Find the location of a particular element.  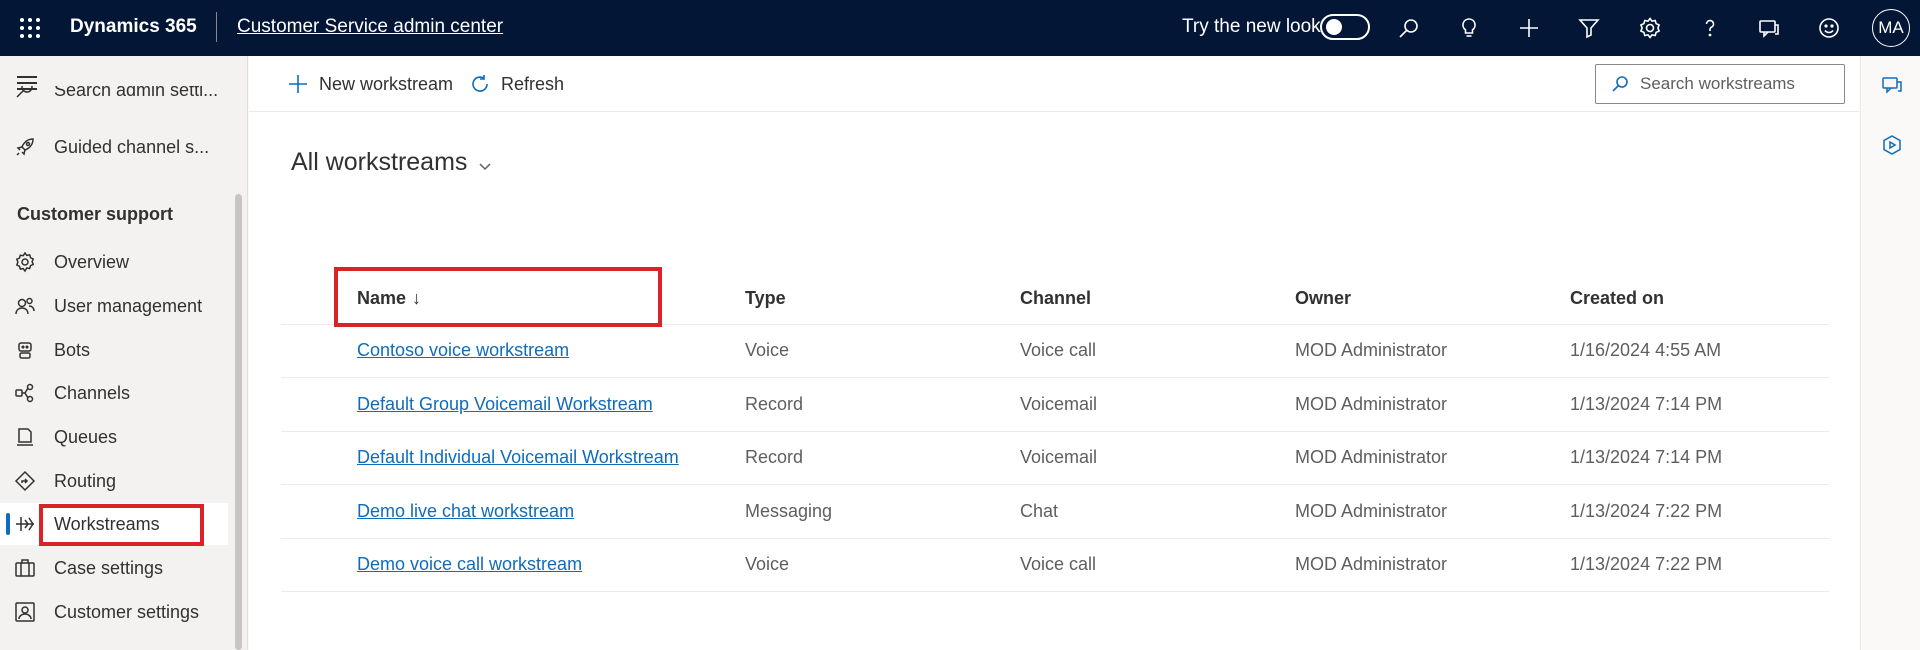

try-new-look-label: Try the new look is located at coordinates (1251, 26).